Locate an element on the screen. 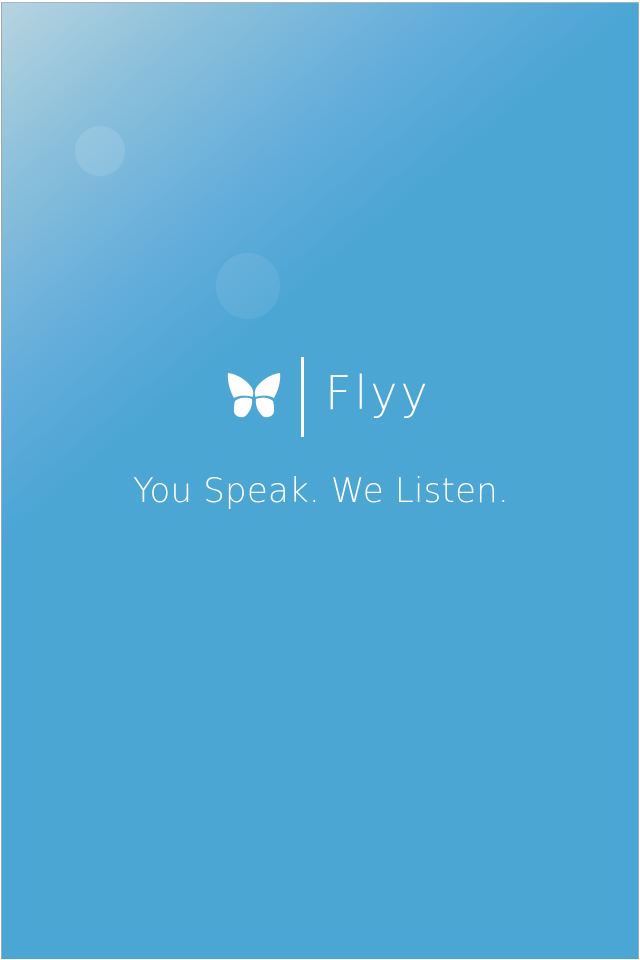  tagline: You Speak. We Listen. is located at coordinates (321, 491).